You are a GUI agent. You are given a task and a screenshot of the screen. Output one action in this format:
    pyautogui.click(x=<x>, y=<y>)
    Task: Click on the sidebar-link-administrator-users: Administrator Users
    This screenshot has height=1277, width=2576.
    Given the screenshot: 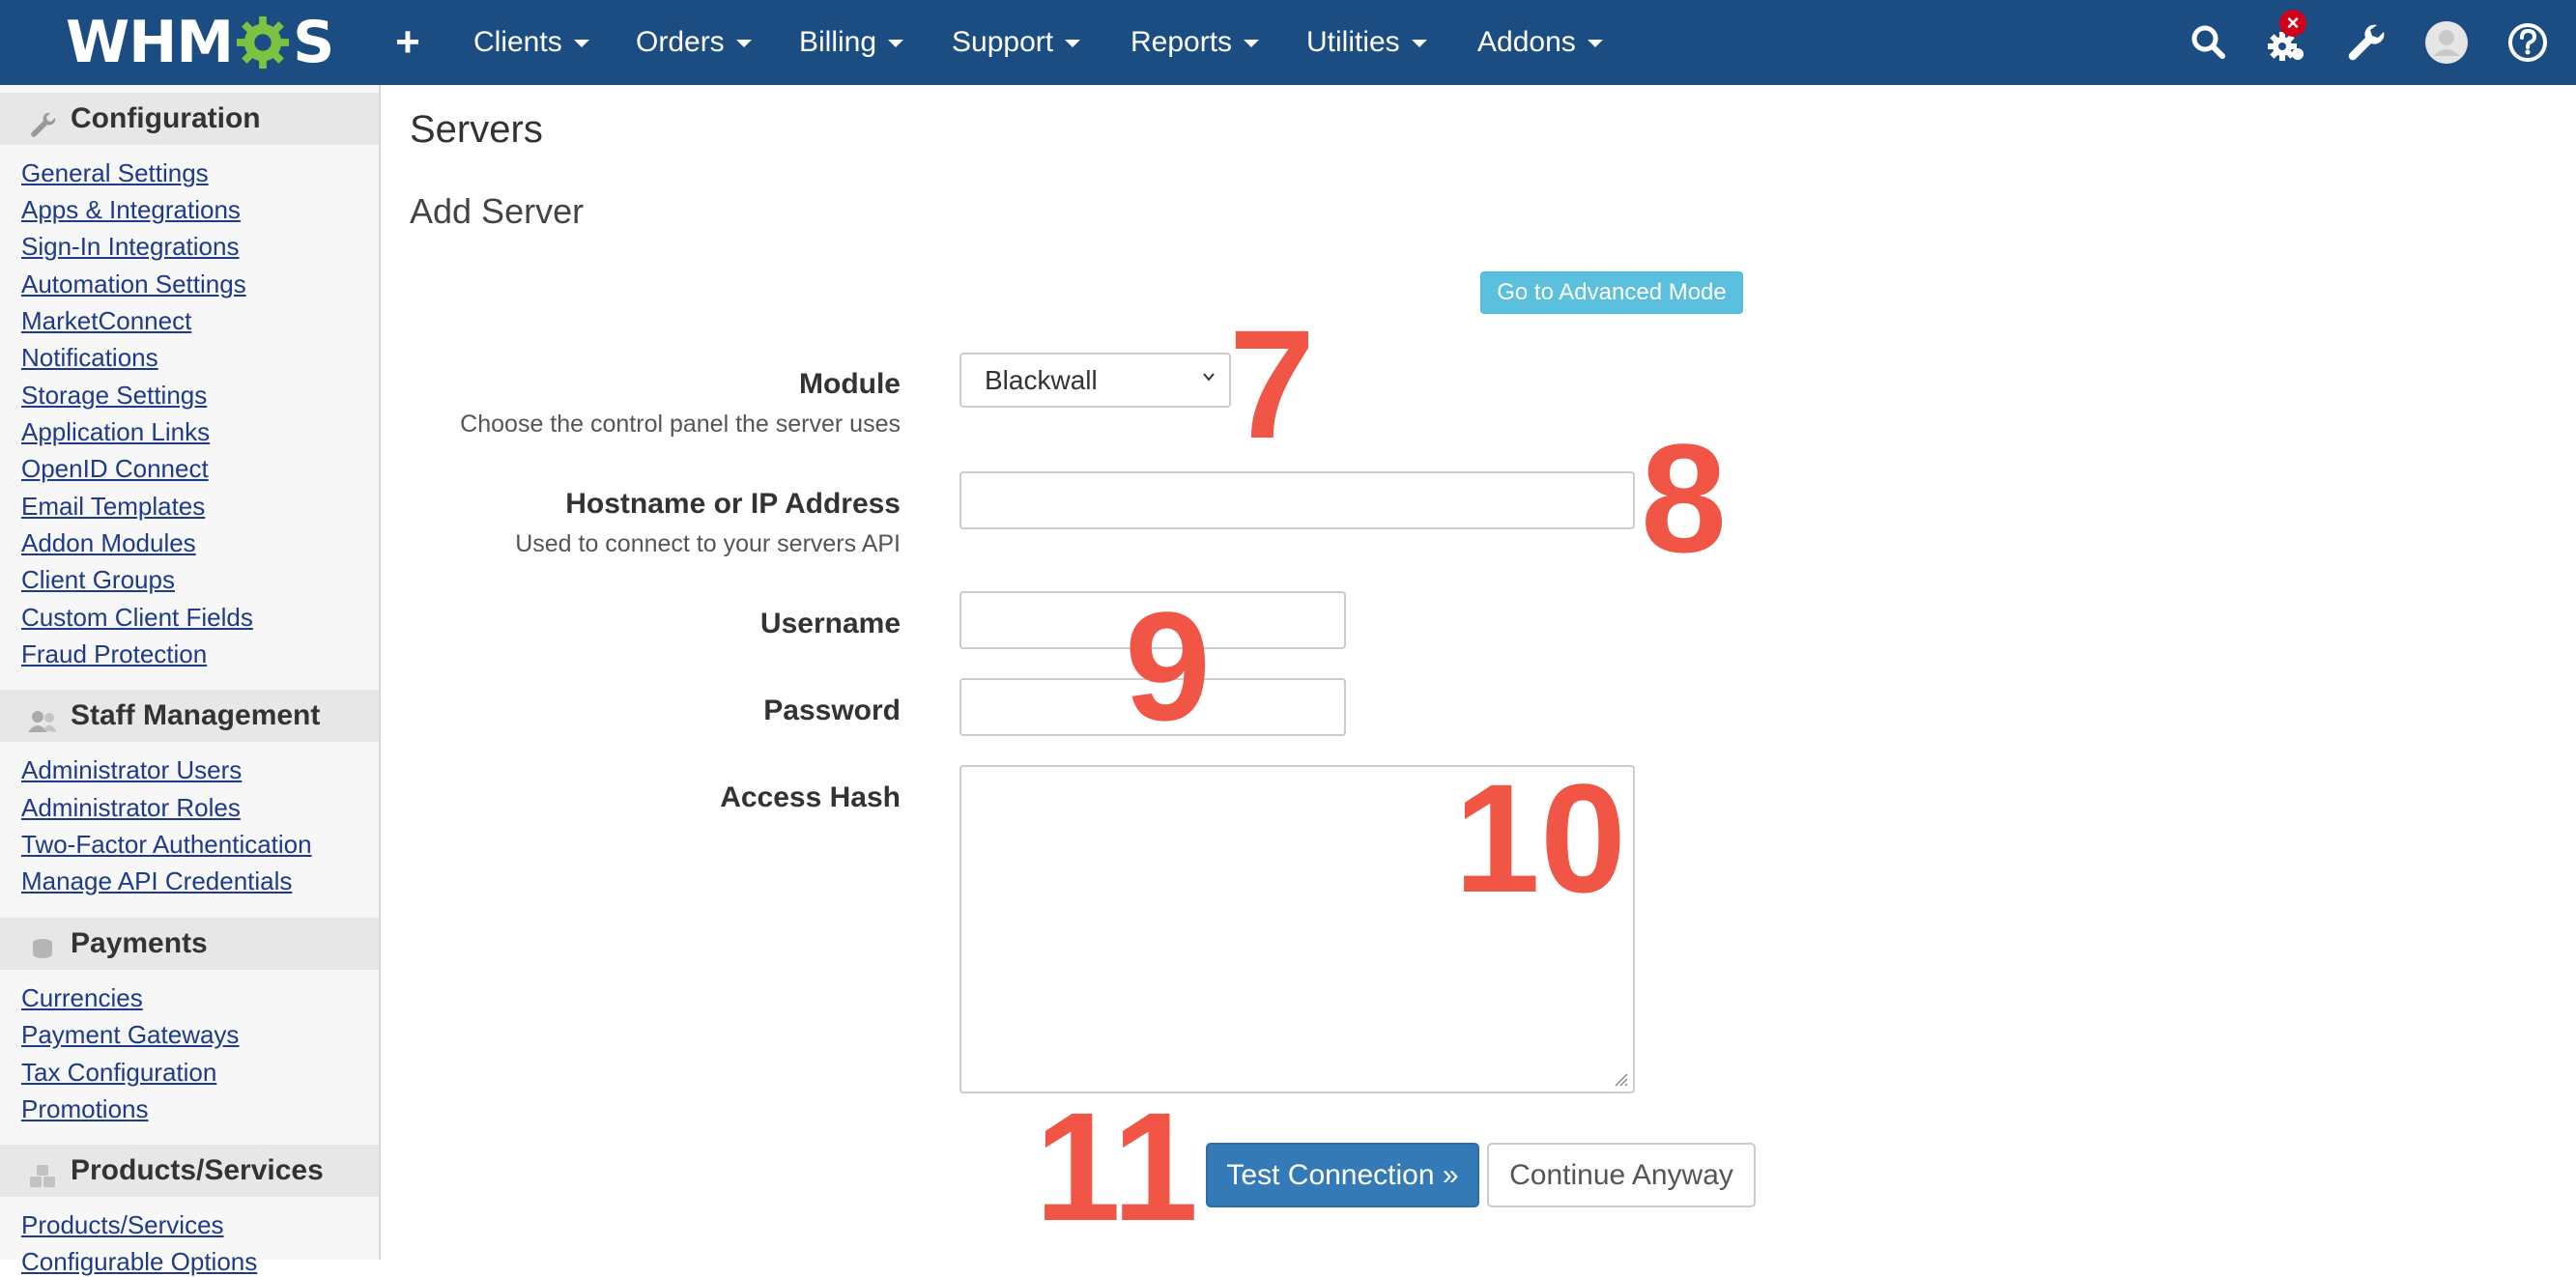 What is the action you would take?
    pyautogui.click(x=132, y=770)
    